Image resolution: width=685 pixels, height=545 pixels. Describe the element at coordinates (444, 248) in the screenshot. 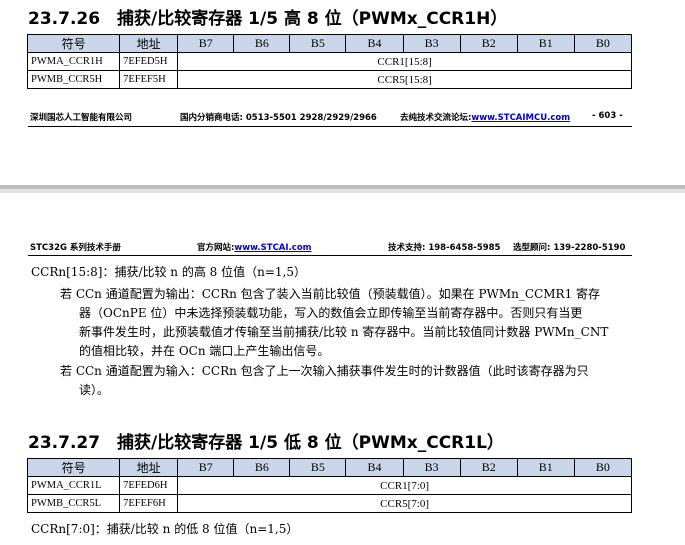

I see `header-support: 技术支持: 198-6458-5985` at that location.